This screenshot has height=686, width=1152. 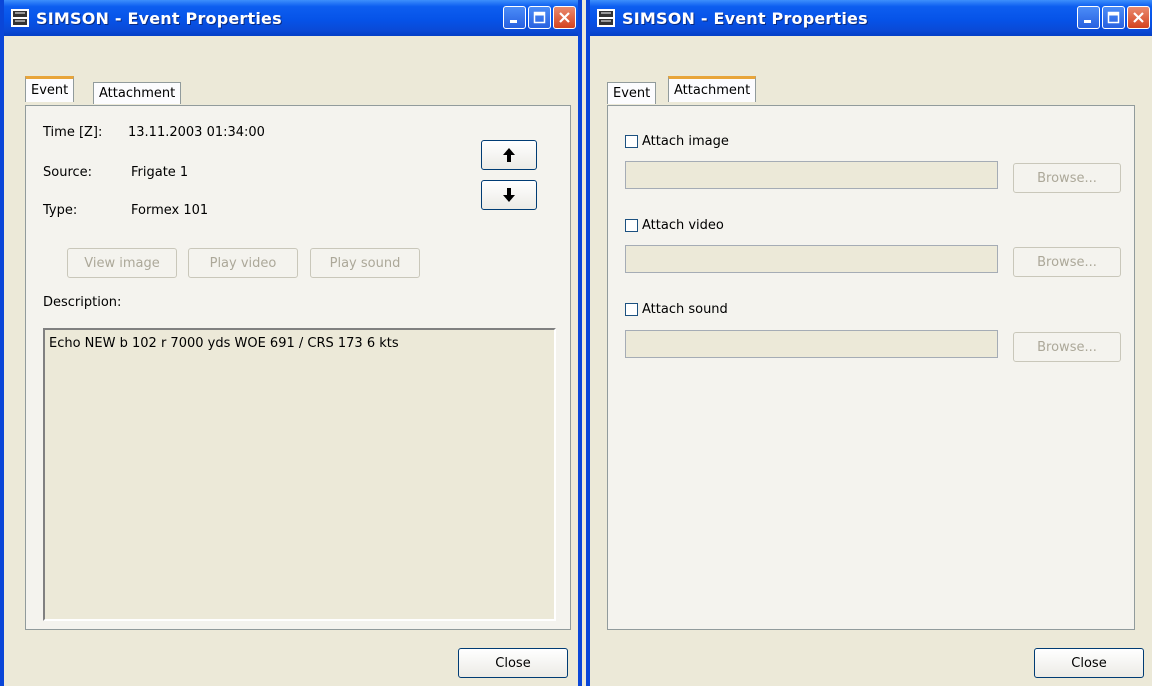 I want to click on source-label: Source:, so click(x=68, y=172).